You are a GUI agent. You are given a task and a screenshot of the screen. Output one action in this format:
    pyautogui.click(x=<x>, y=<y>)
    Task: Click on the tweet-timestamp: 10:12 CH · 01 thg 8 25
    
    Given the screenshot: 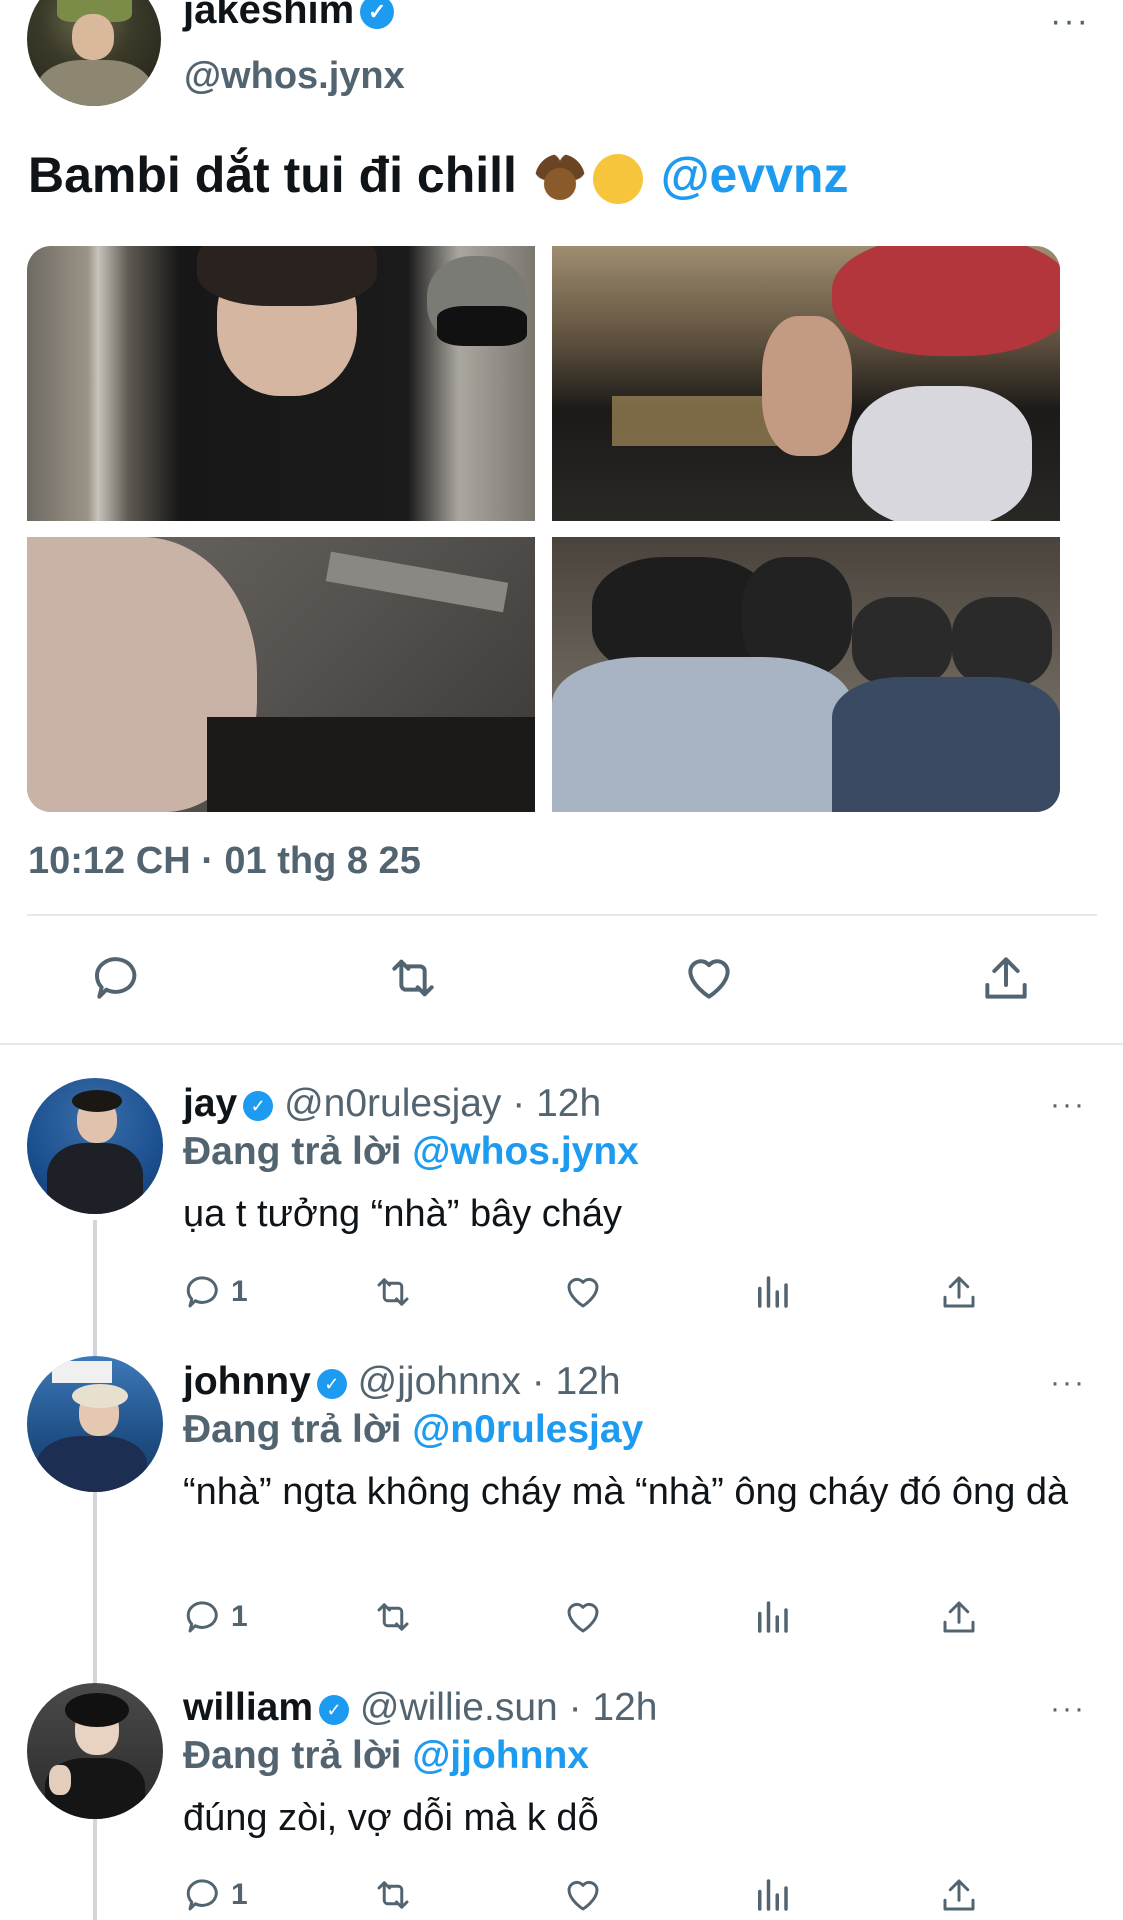 What is the action you would take?
    pyautogui.click(x=224, y=861)
    